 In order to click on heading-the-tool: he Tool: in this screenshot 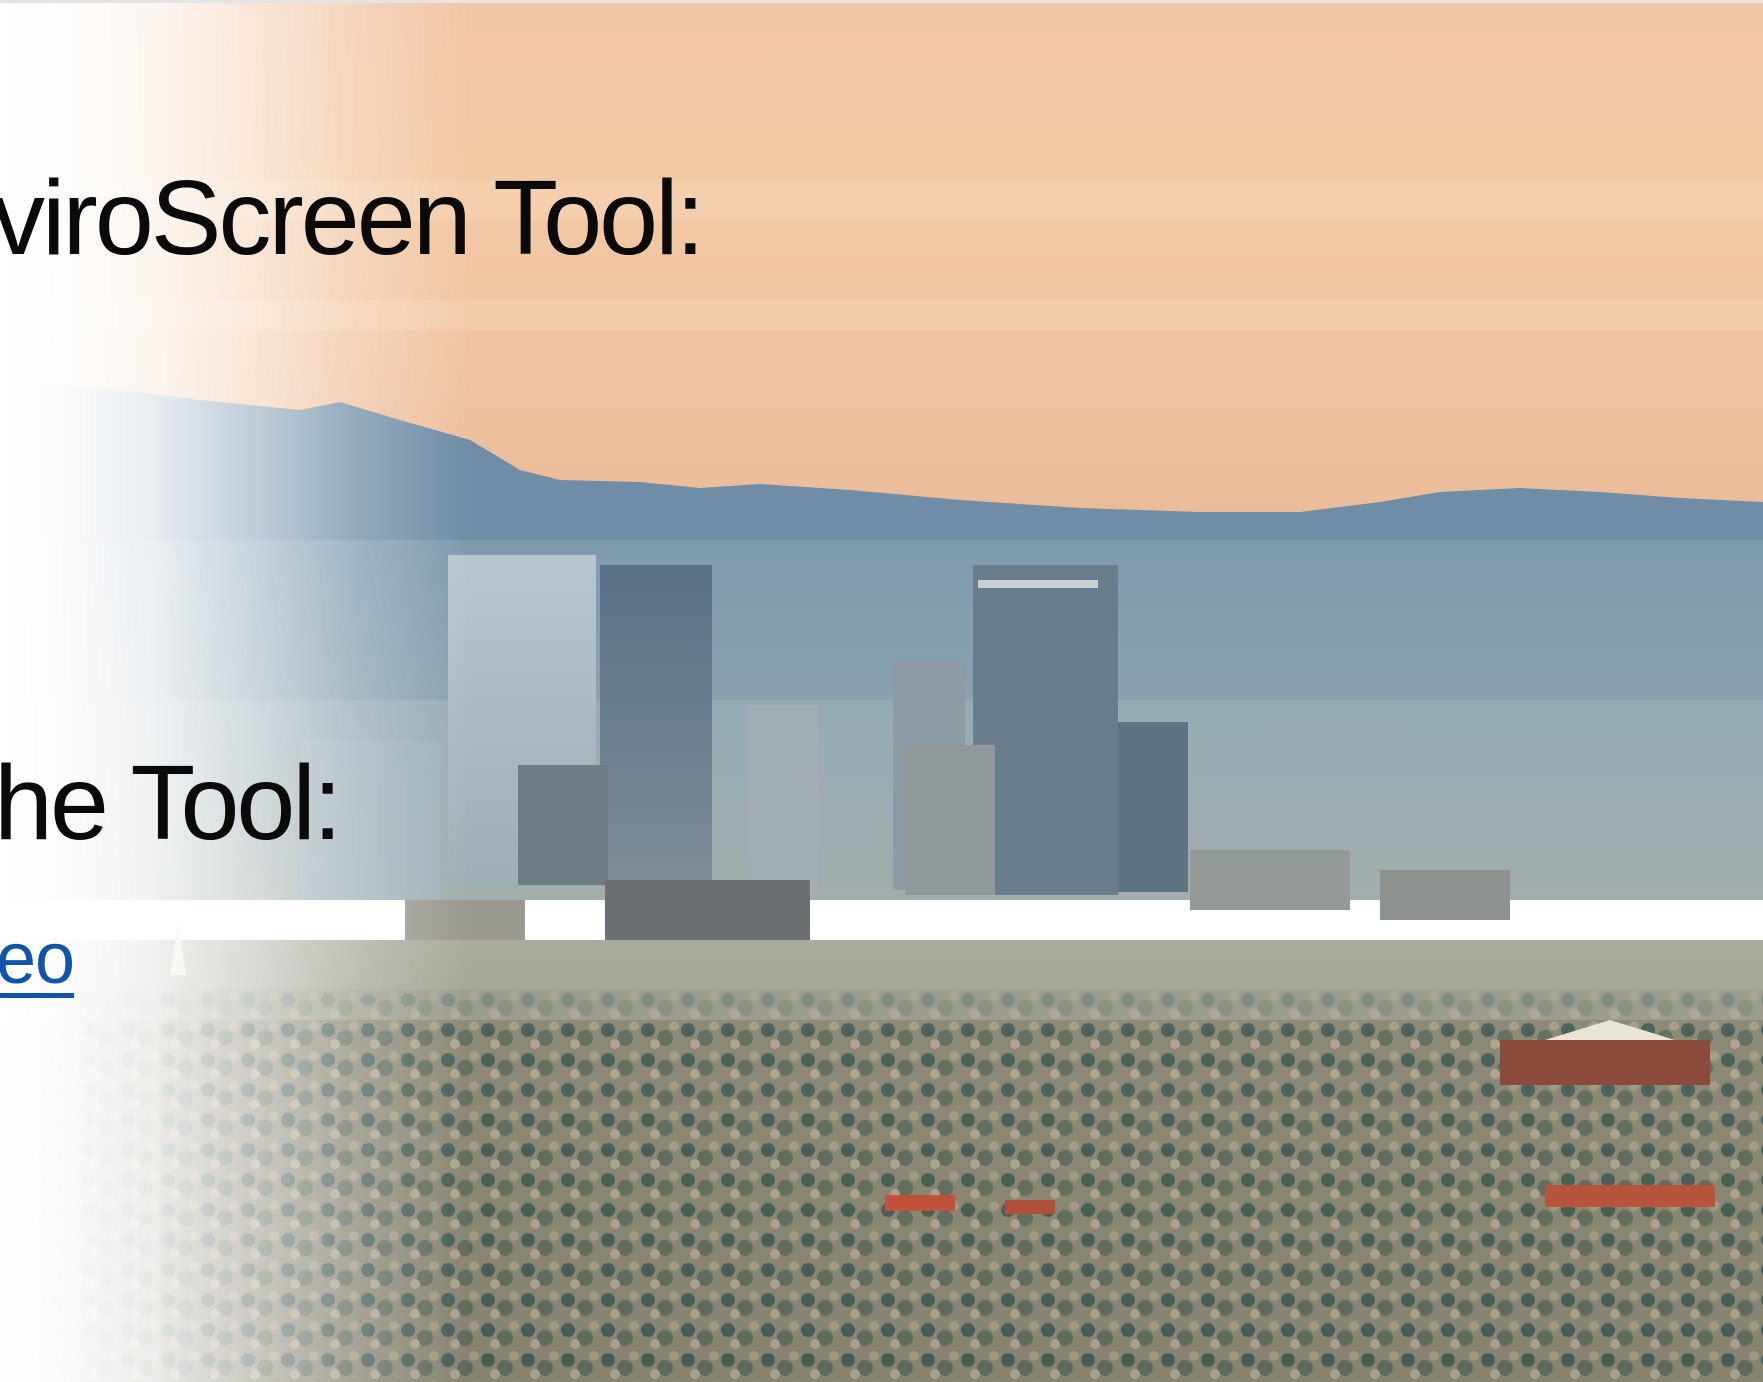, I will do `click(171, 803)`.